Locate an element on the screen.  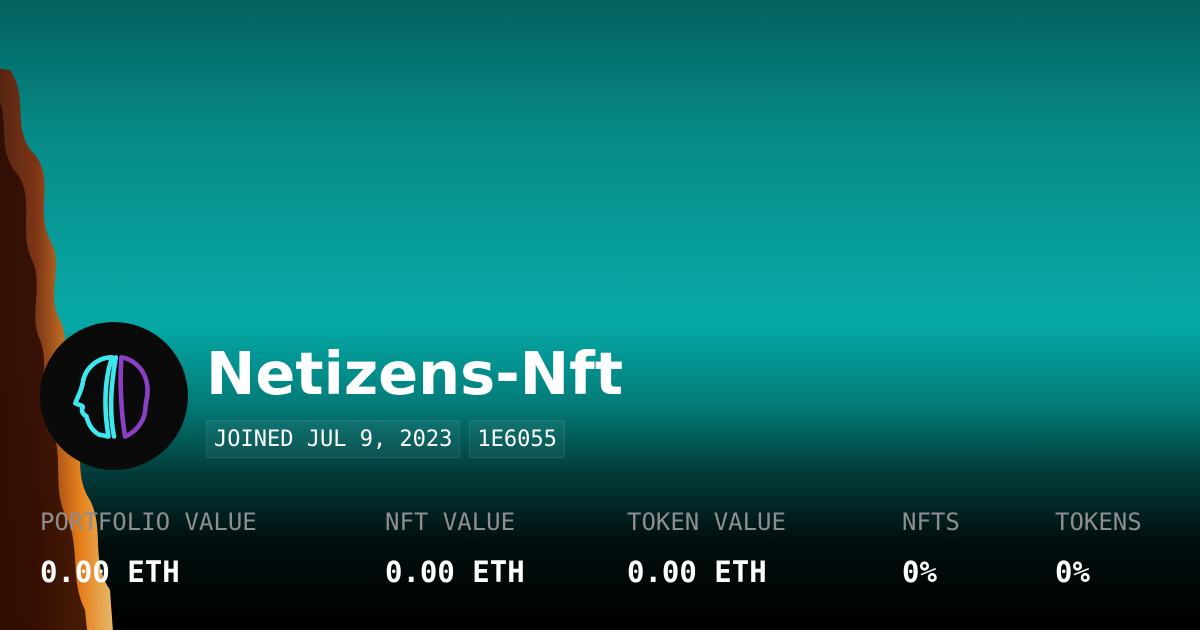
token-value-stat: TOKEN VALUE 0.00 ETH is located at coordinates (706, 548).